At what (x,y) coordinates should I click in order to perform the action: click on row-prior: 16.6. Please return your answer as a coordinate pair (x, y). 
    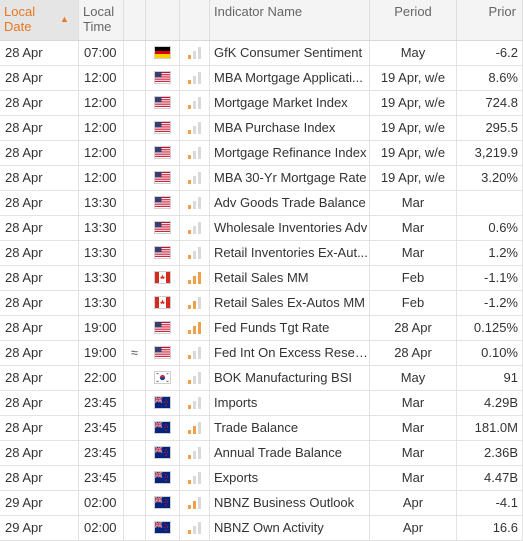
    Looking at the image, I should click on (505, 527).